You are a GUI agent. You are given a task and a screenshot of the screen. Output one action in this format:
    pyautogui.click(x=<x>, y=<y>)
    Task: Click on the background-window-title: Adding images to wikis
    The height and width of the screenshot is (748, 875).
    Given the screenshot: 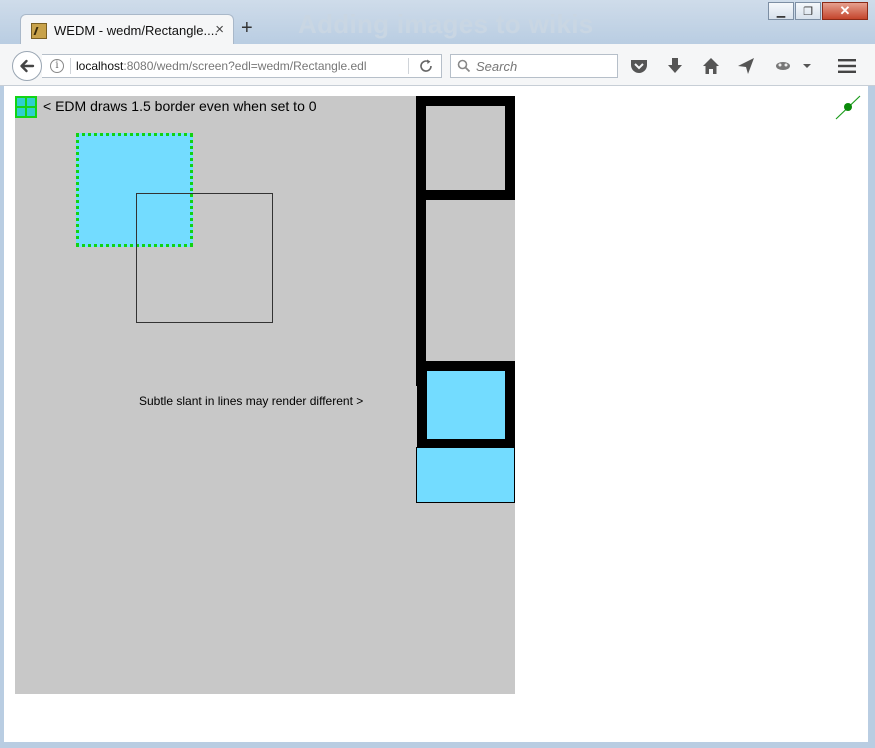 What is the action you would take?
    pyautogui.click(x=446, y=24)
    